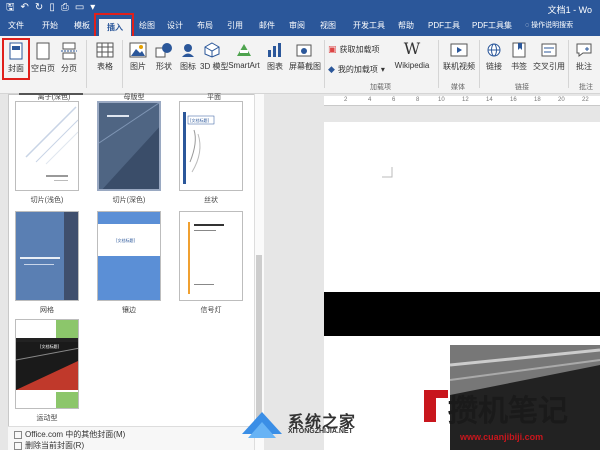 The height and width of the screenshot is (450, 600). What do you see at coordinates (494, 50) in the screenshot?
I see `globe-link-icon` at bounding box center [494, 50].